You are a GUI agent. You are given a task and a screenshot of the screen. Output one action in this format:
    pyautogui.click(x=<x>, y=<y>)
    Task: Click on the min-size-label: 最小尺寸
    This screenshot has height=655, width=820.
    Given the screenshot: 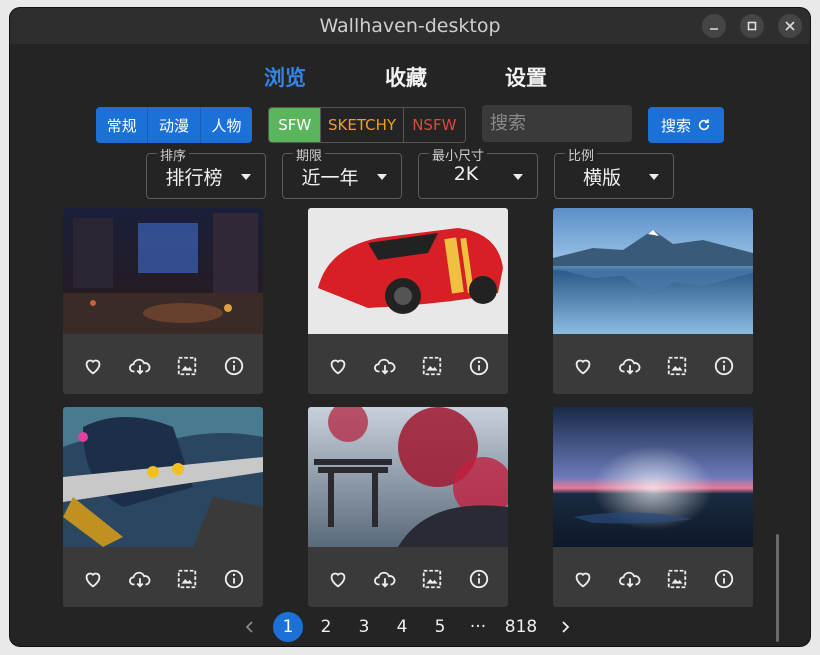 What is the action you would take?
    pyautogui.click(x=458, y=154)
    